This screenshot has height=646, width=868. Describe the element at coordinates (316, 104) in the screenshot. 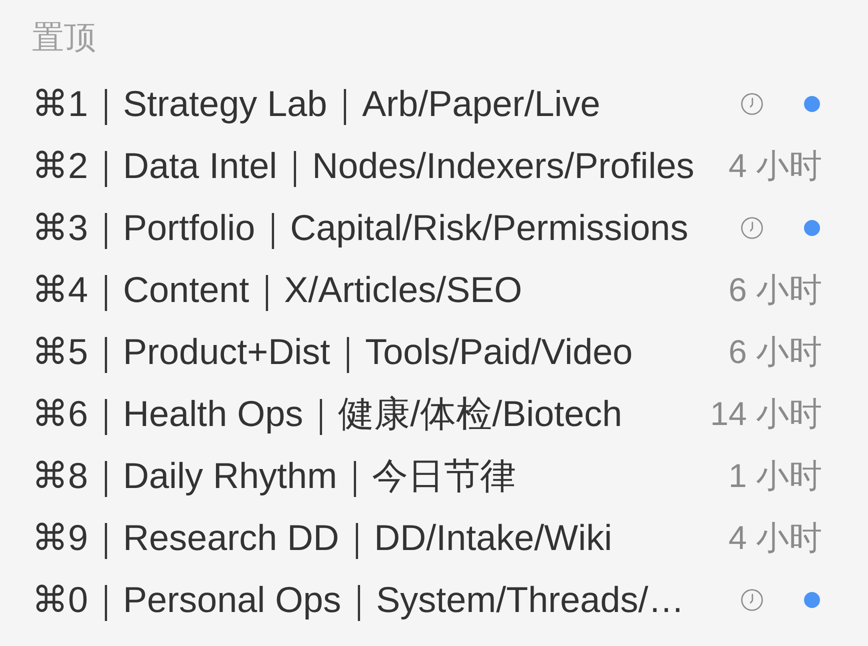

I see `conversation-title: ⌘1｜Strategy Lab｜Arb/Paper/Live` at that location.